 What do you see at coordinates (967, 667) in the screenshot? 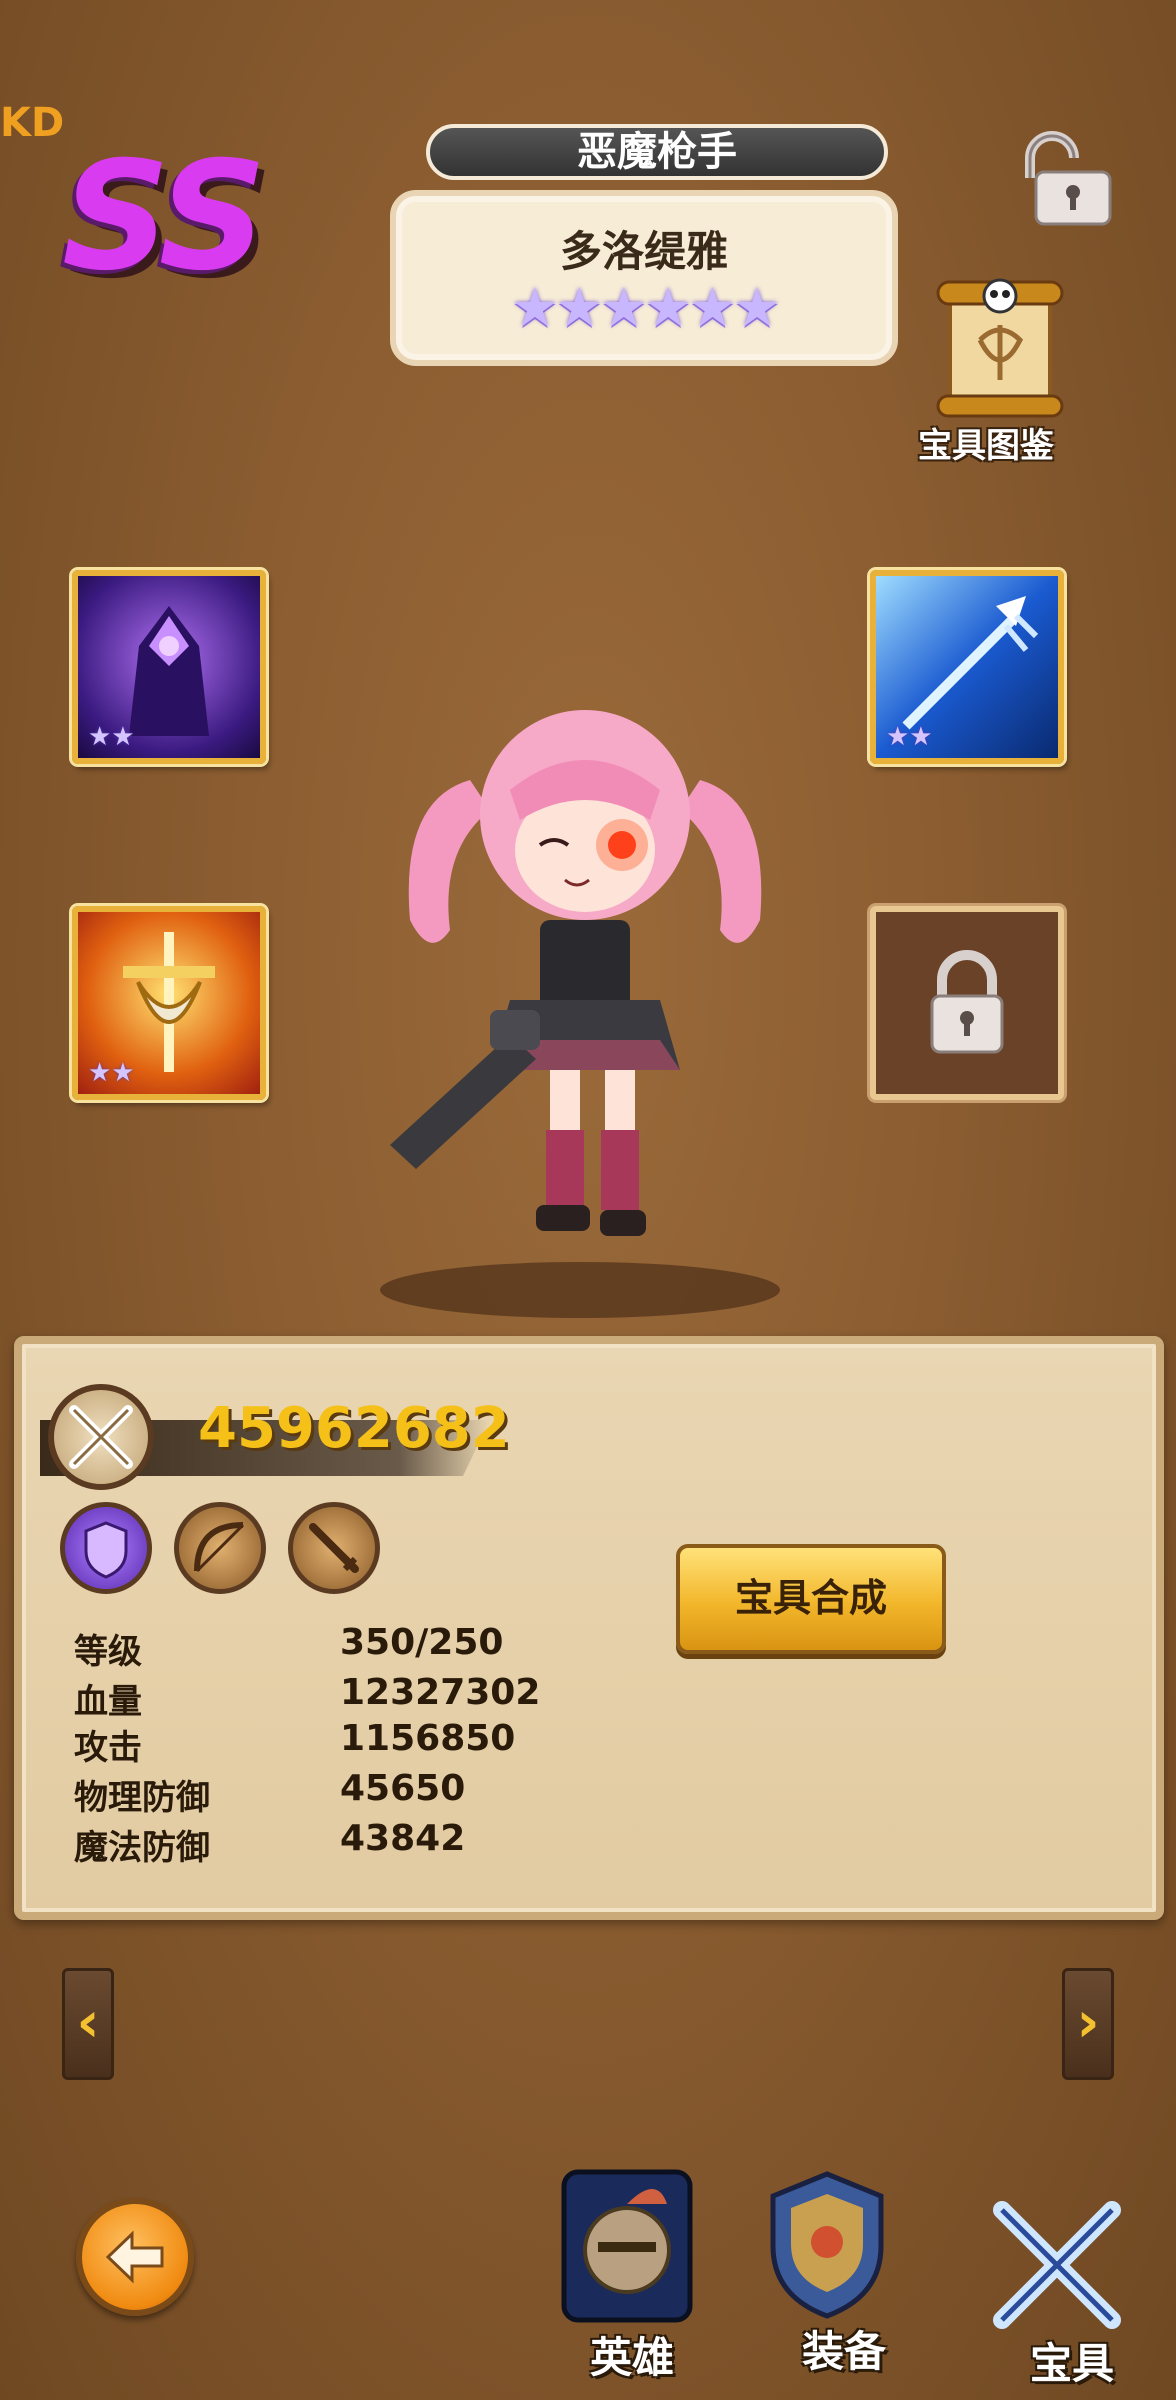
I see `skill-slot-2: ★★` at bounding box center [967, 667].